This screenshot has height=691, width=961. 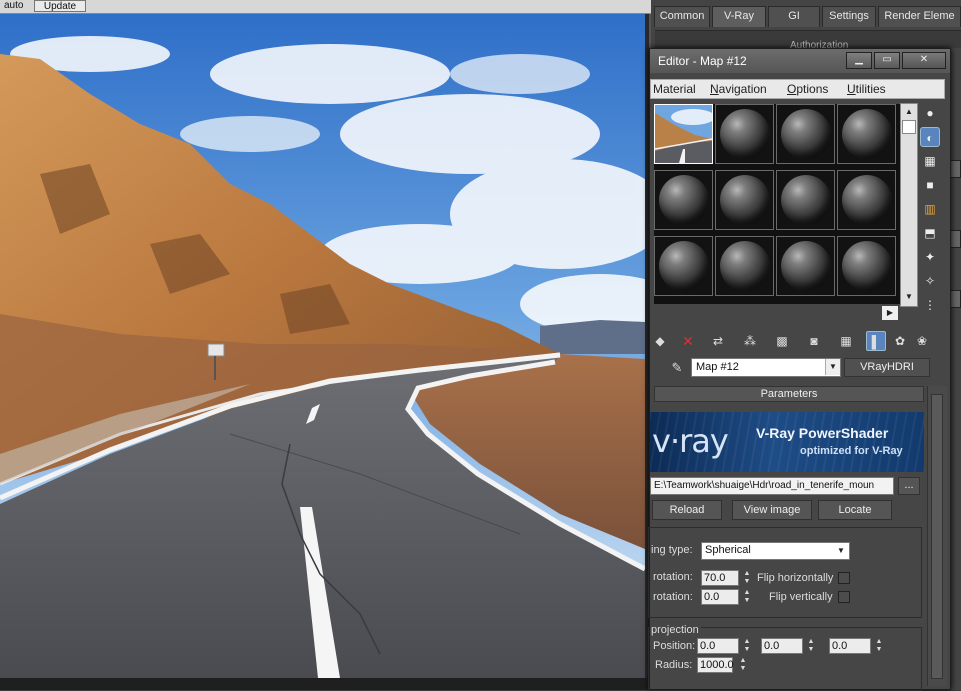 What do you see at coordinates (674, 646) in the screenshot?
I see `position-label: Position:` at bounding box center [674, 646].